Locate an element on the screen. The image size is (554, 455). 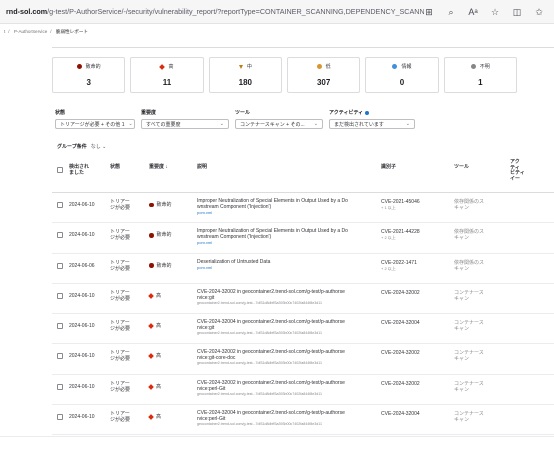
header-severity: 重要度 ↓ is located at coordinates (158, 167).